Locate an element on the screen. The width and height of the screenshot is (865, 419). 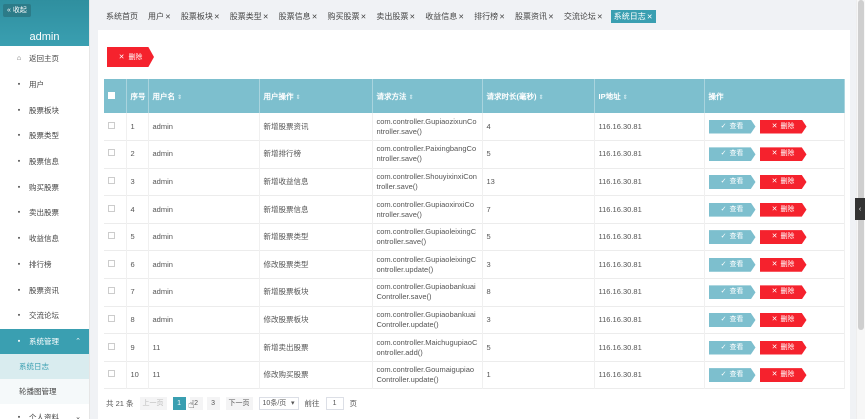
tab-11: 系统日志✕ is located at coordinates (633, 16).